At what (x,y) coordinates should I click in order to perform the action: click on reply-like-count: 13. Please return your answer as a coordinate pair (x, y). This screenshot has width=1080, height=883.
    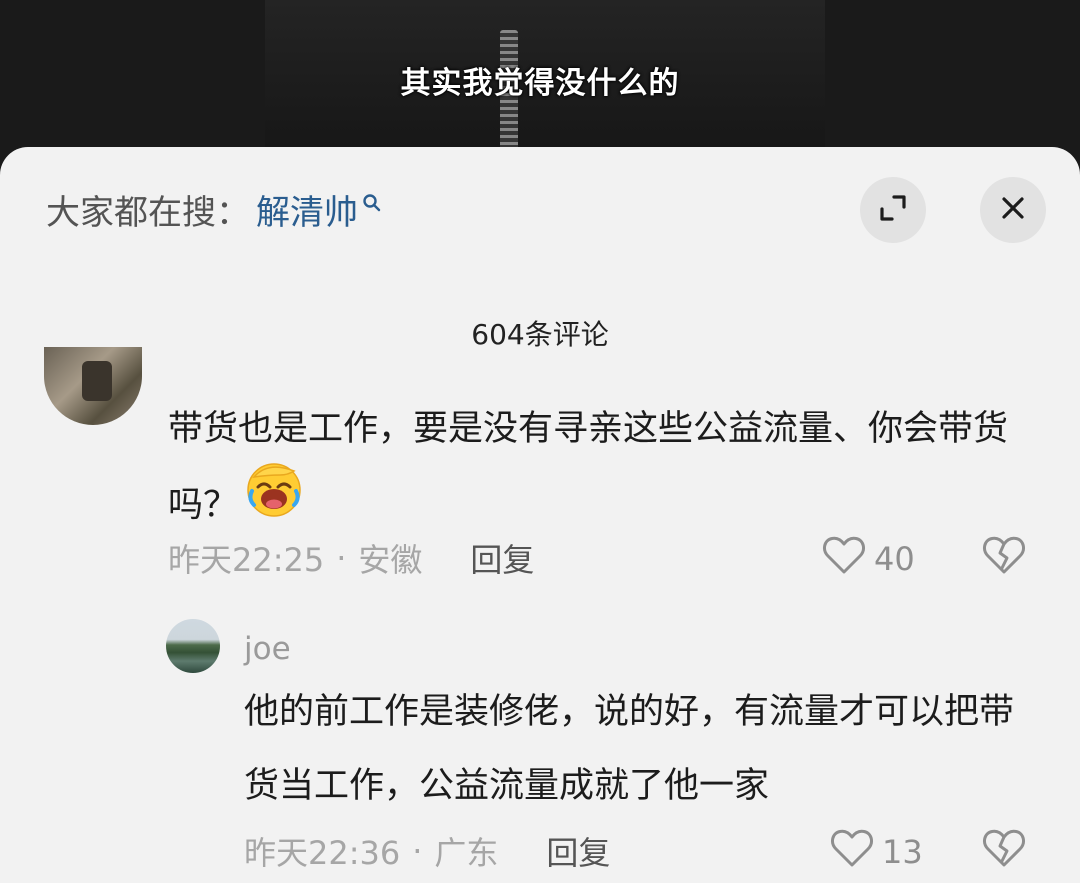
    Looking at the image, I should click on (902, 852).